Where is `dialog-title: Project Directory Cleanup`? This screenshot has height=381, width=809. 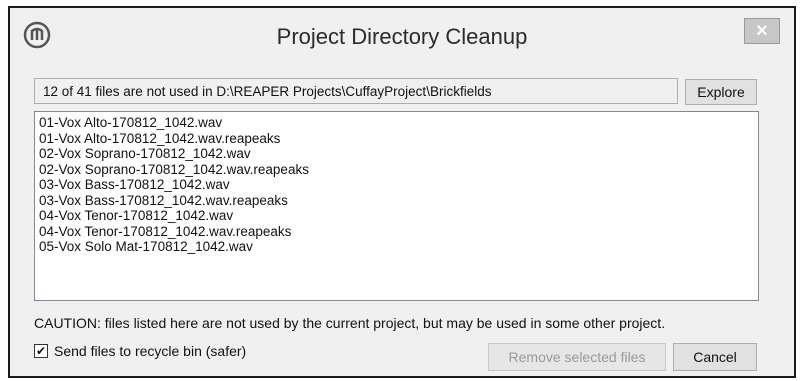 dialog-title: Project Directory Cleanup is located at coordinates (402, 36).